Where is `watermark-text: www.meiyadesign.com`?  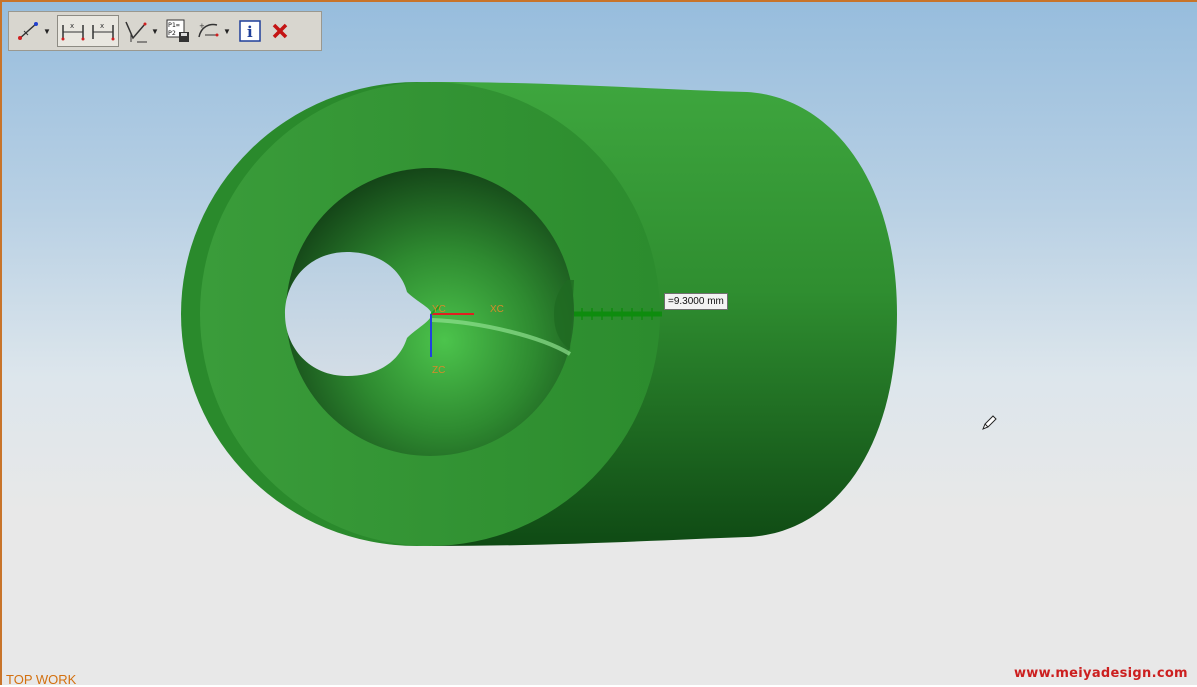
watermark-text: www.meiyadesign.com is located at coordinates (1101, 673).